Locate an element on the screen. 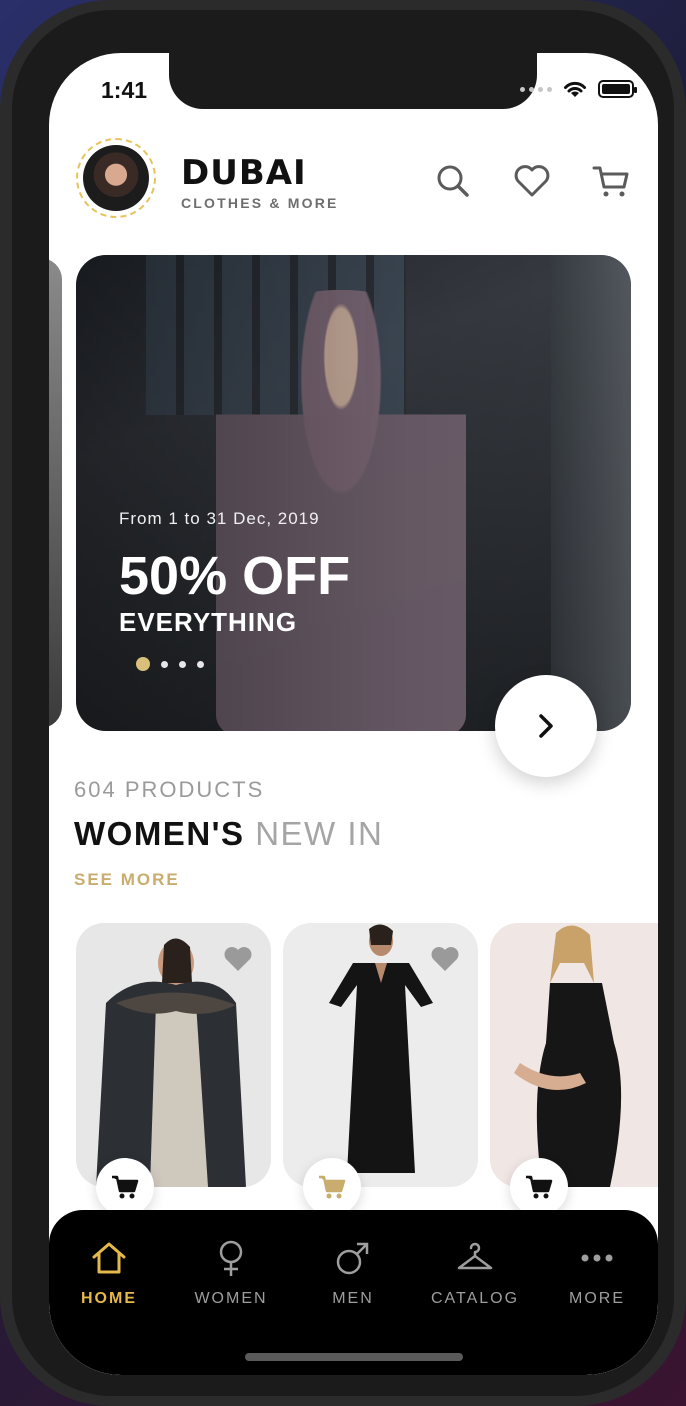 This screenshot has height=1406, width=686. carousel-pagination is located at coordinates (170, 664).